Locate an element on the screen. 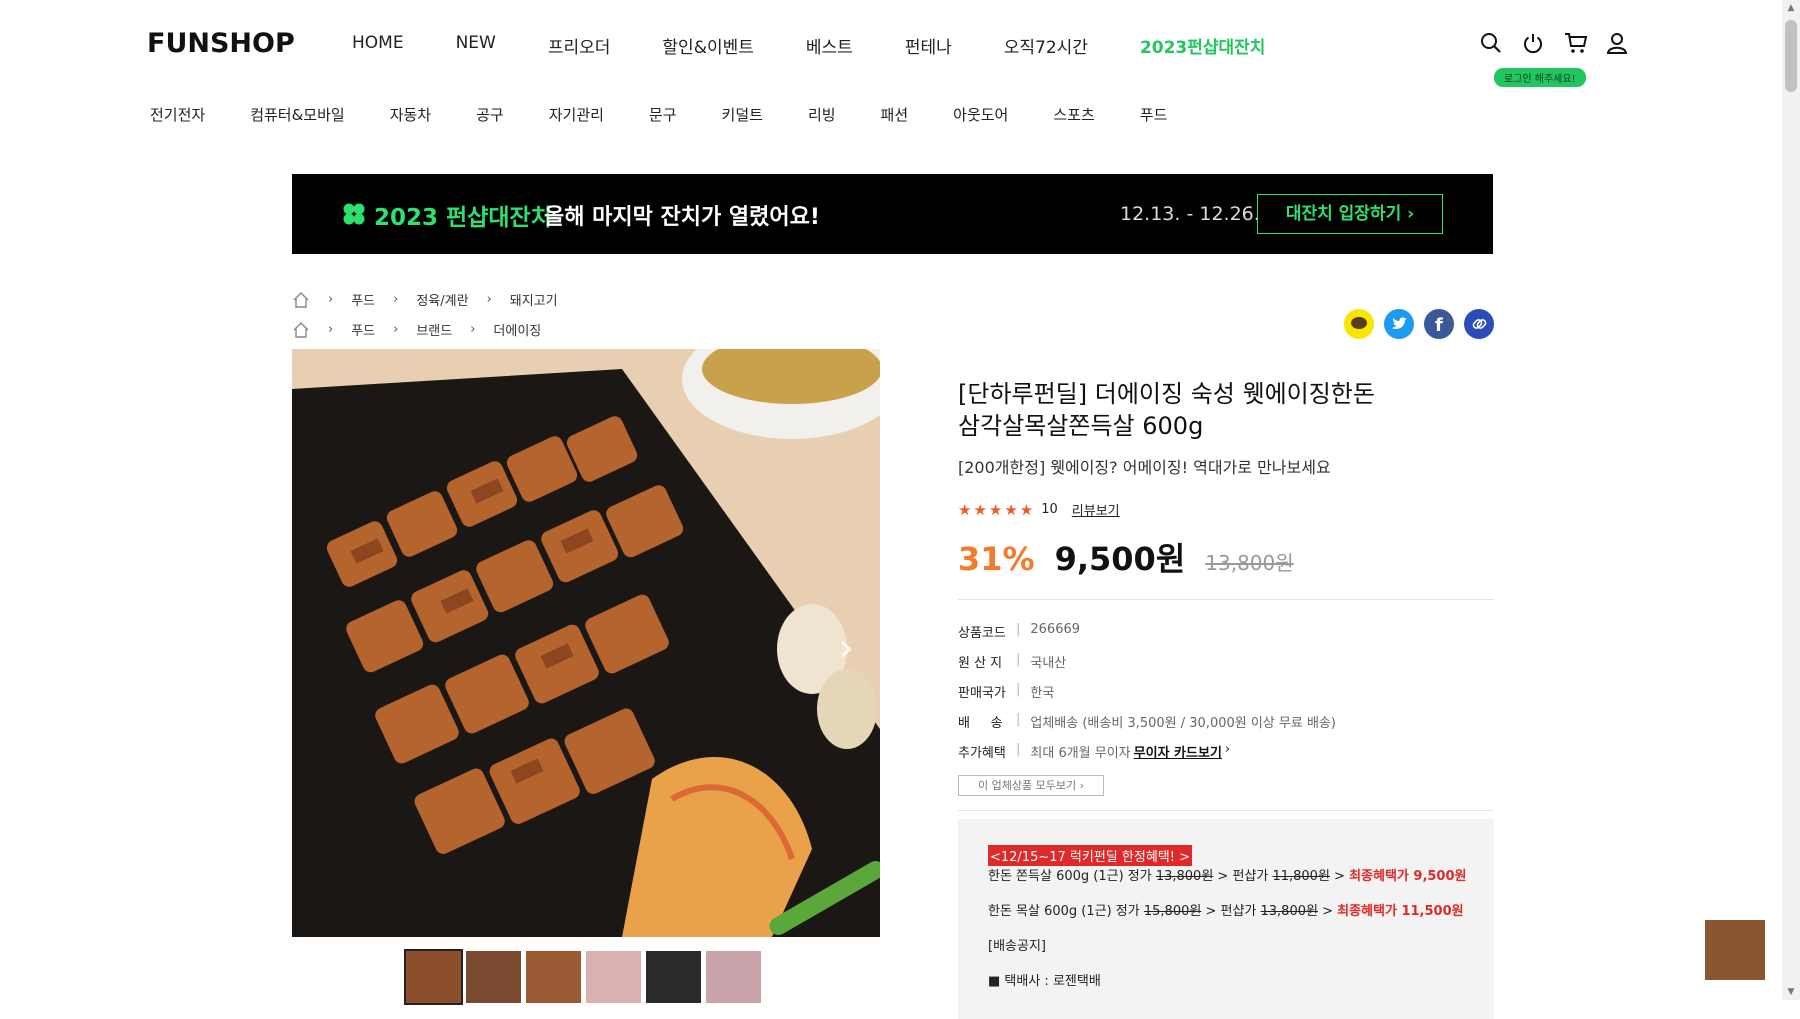 This screenshot has width=1800, height=1019. facebook-icon: f is located at coordinates (1439, 324).